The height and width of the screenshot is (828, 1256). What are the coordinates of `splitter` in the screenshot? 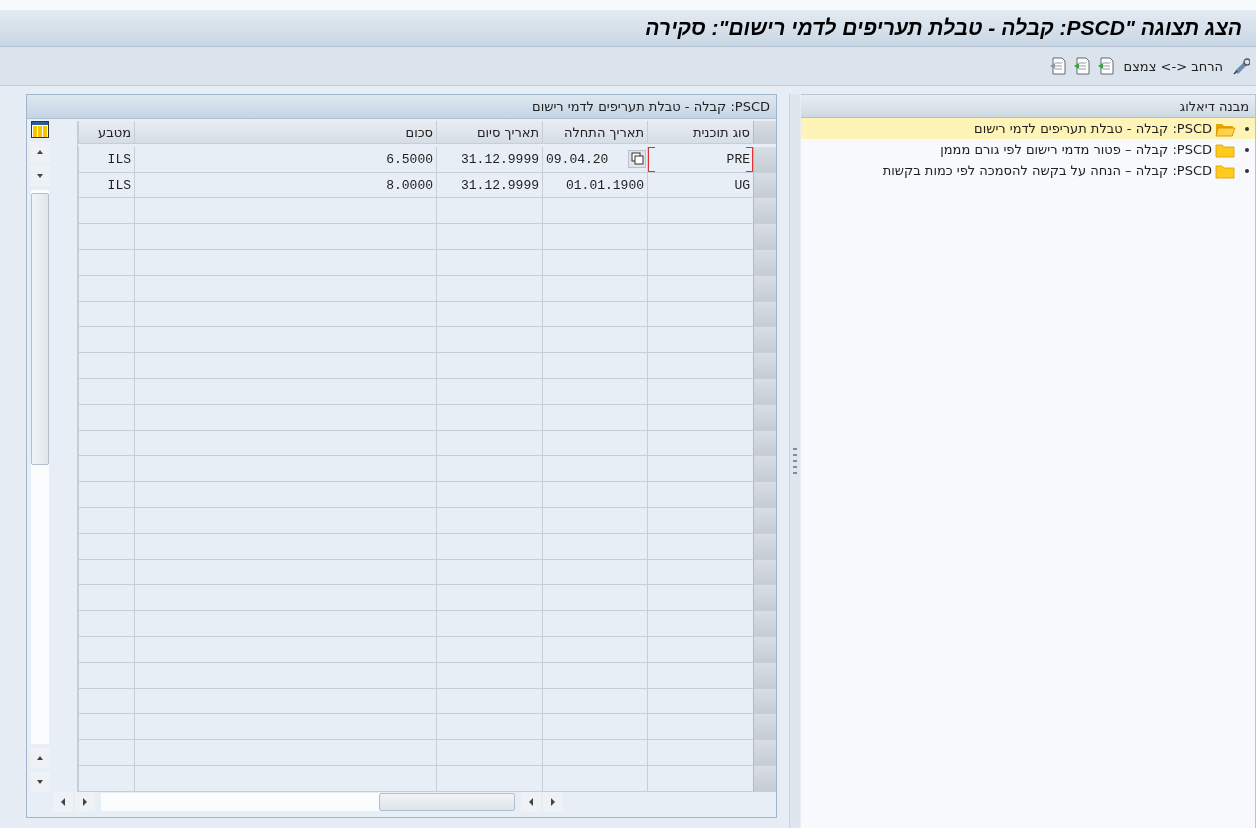 It's located at (794, 461).